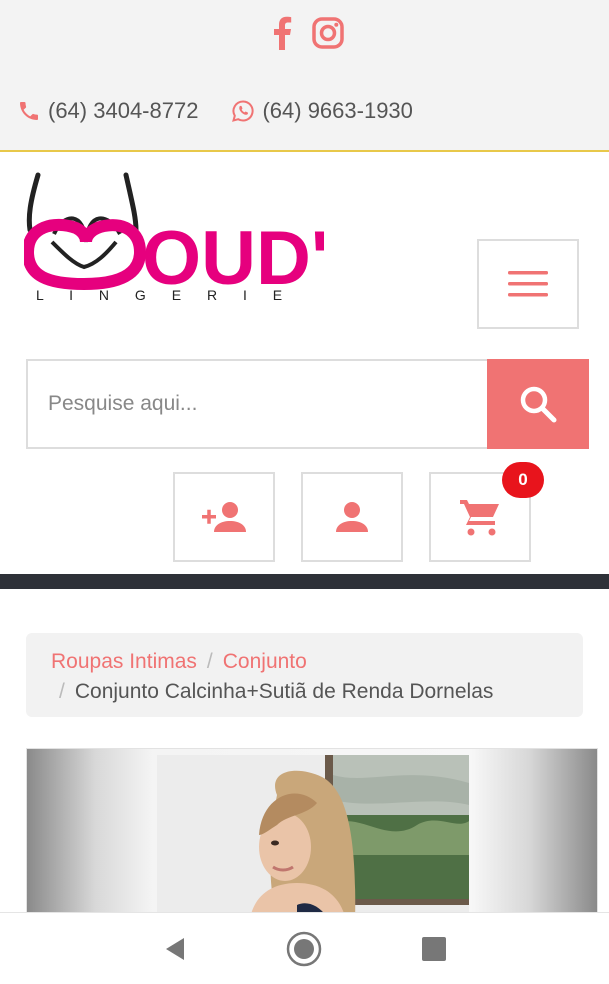 The height and width of the screenshot is (984, 609). Describe the element at coordinates (304, 33) in the screenshot. I see `social-links` at that location.